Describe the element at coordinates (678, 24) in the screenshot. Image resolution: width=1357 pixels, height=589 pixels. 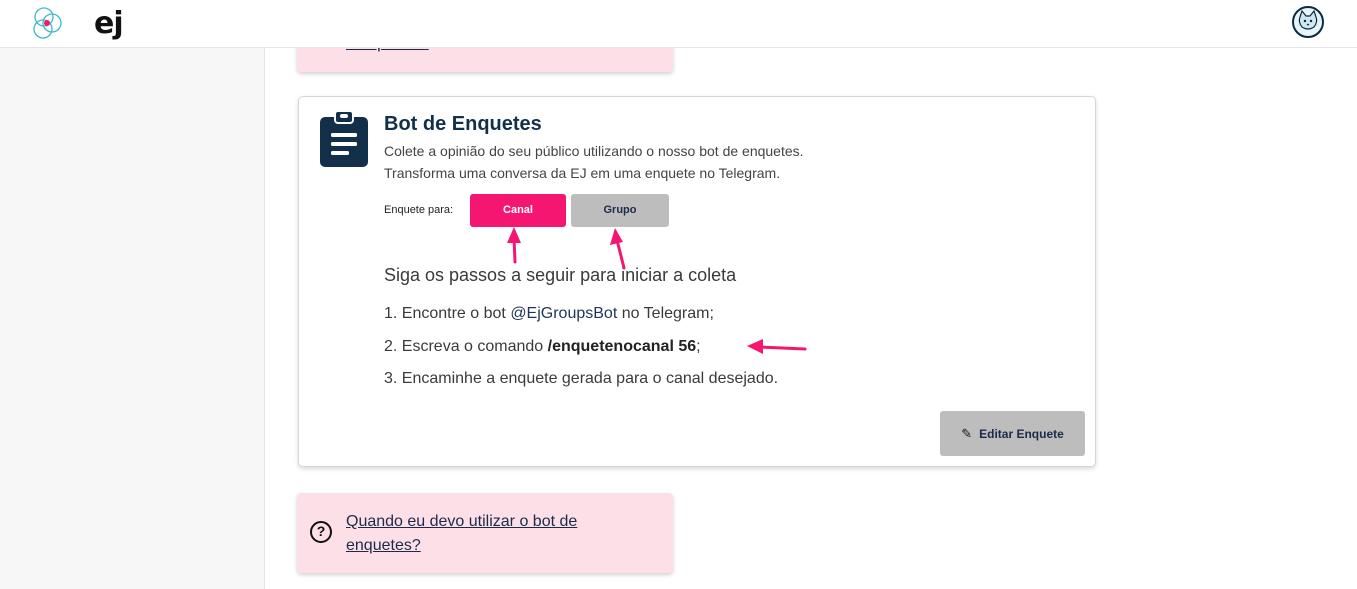
I see `top-bar: ej` at that location.